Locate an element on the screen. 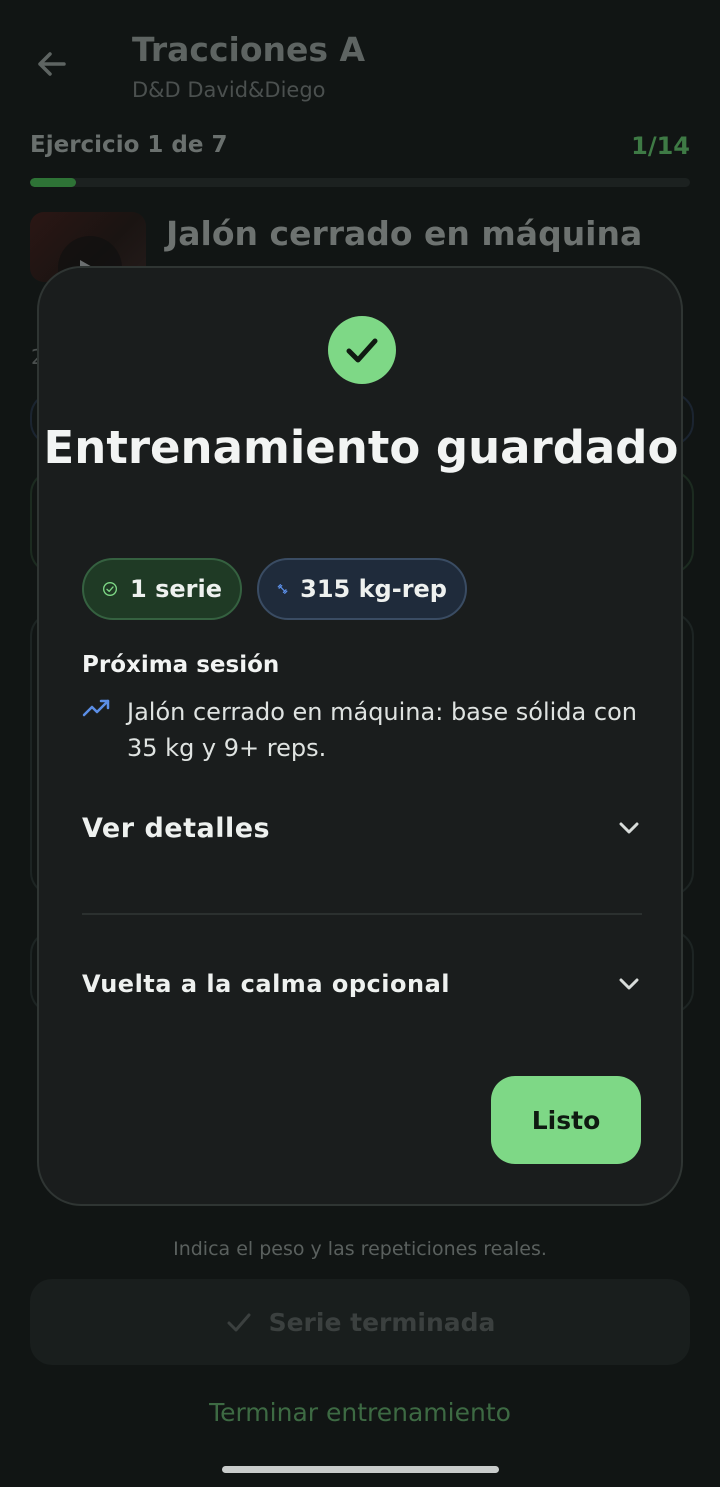 Image resolution: width=720 pixels, height=1487 pixels. check-icon is located at coordinates (239, 1322).